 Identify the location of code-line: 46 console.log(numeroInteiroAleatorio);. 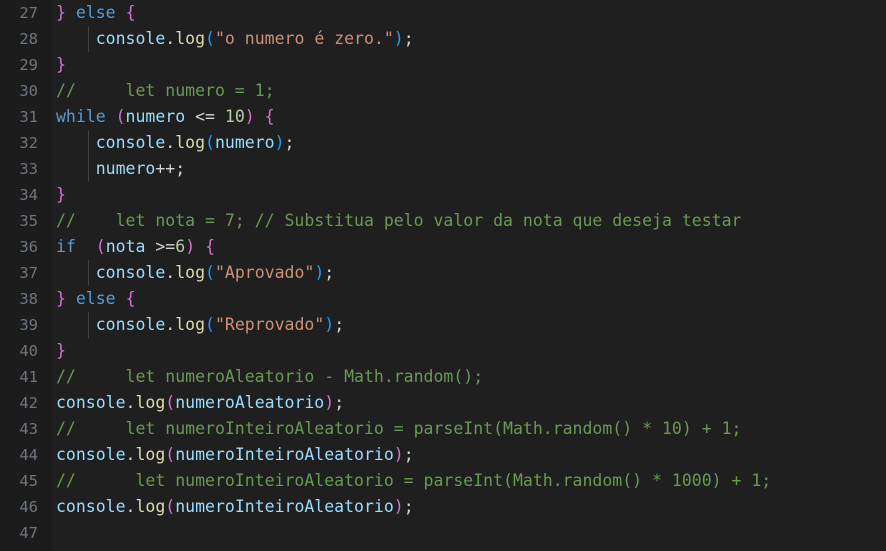
(443, 507).